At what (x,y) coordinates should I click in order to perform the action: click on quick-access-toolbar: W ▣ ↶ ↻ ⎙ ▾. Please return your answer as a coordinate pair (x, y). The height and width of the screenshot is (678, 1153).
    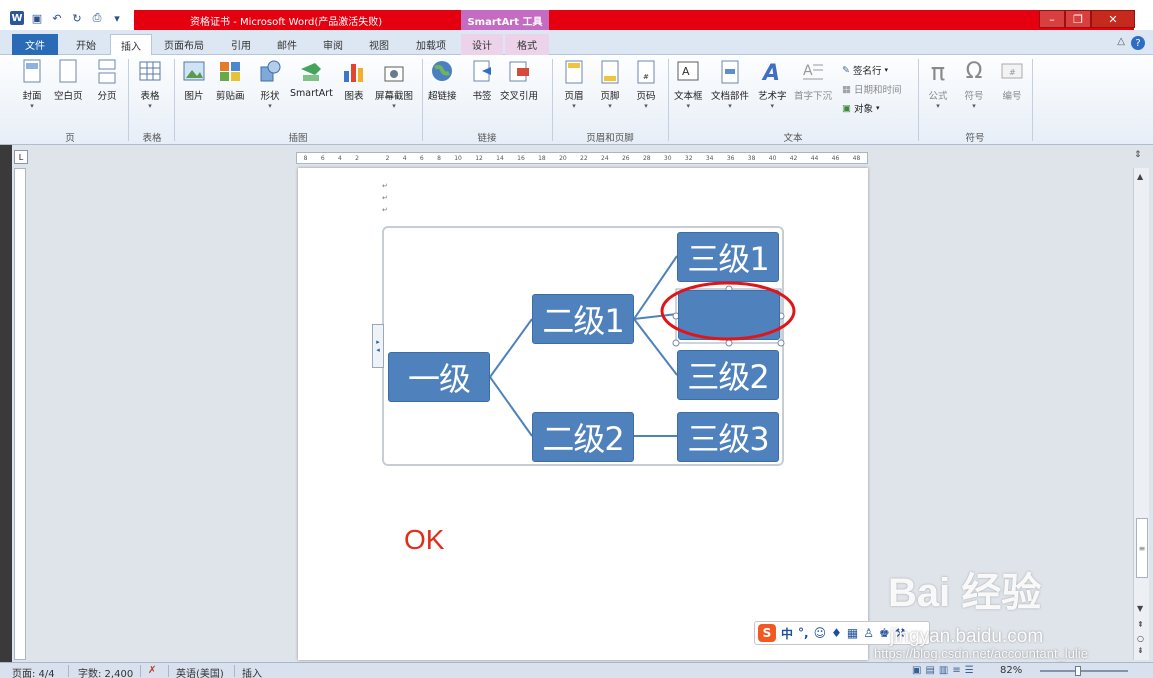
    Looking at the image, I should click on (67, 18).